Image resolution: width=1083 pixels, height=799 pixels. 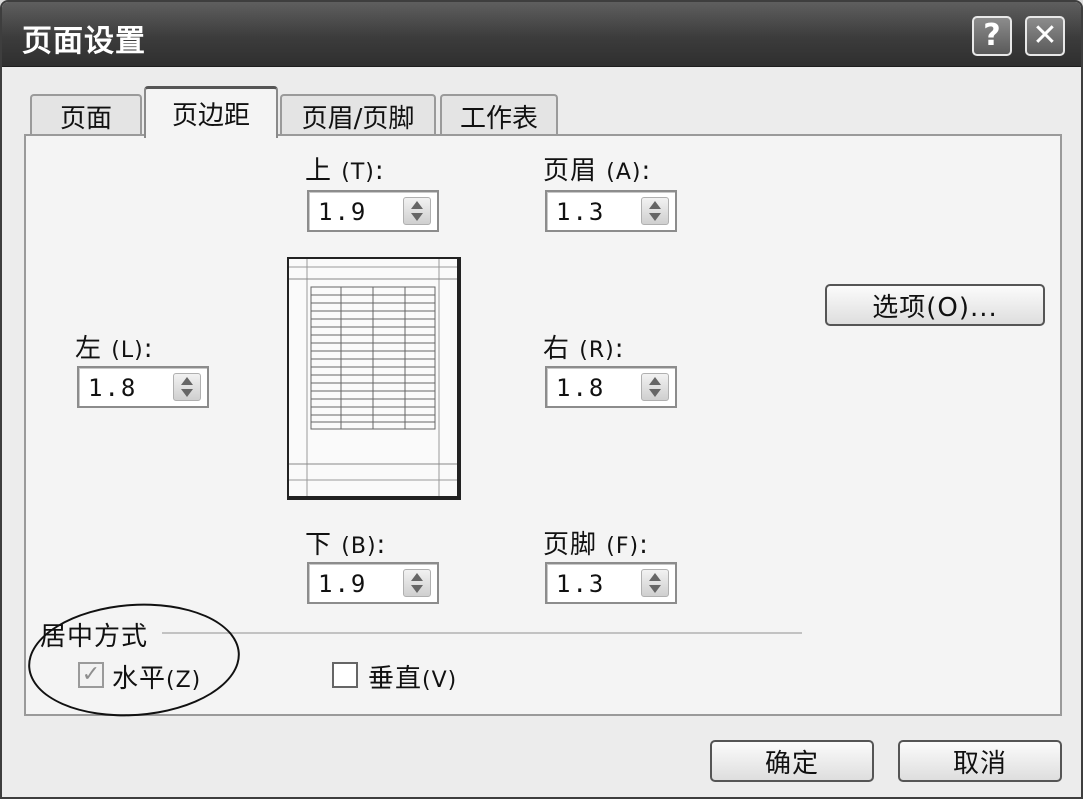 I want to click on bottom-margin-spinner: 1.9, so click(x=373, y=583).